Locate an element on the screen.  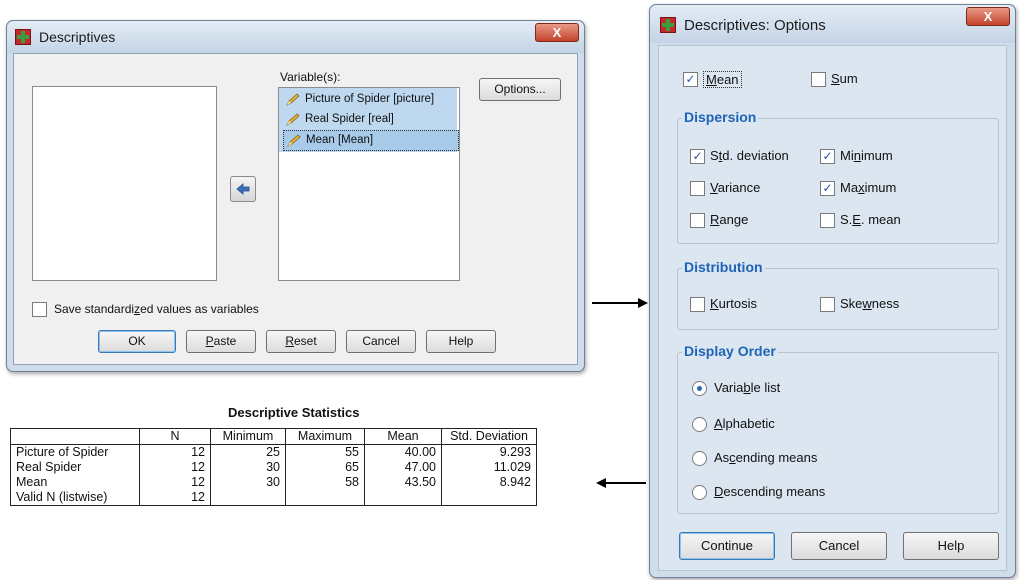
left-arrow-icon is located at coordinates (243, 189).